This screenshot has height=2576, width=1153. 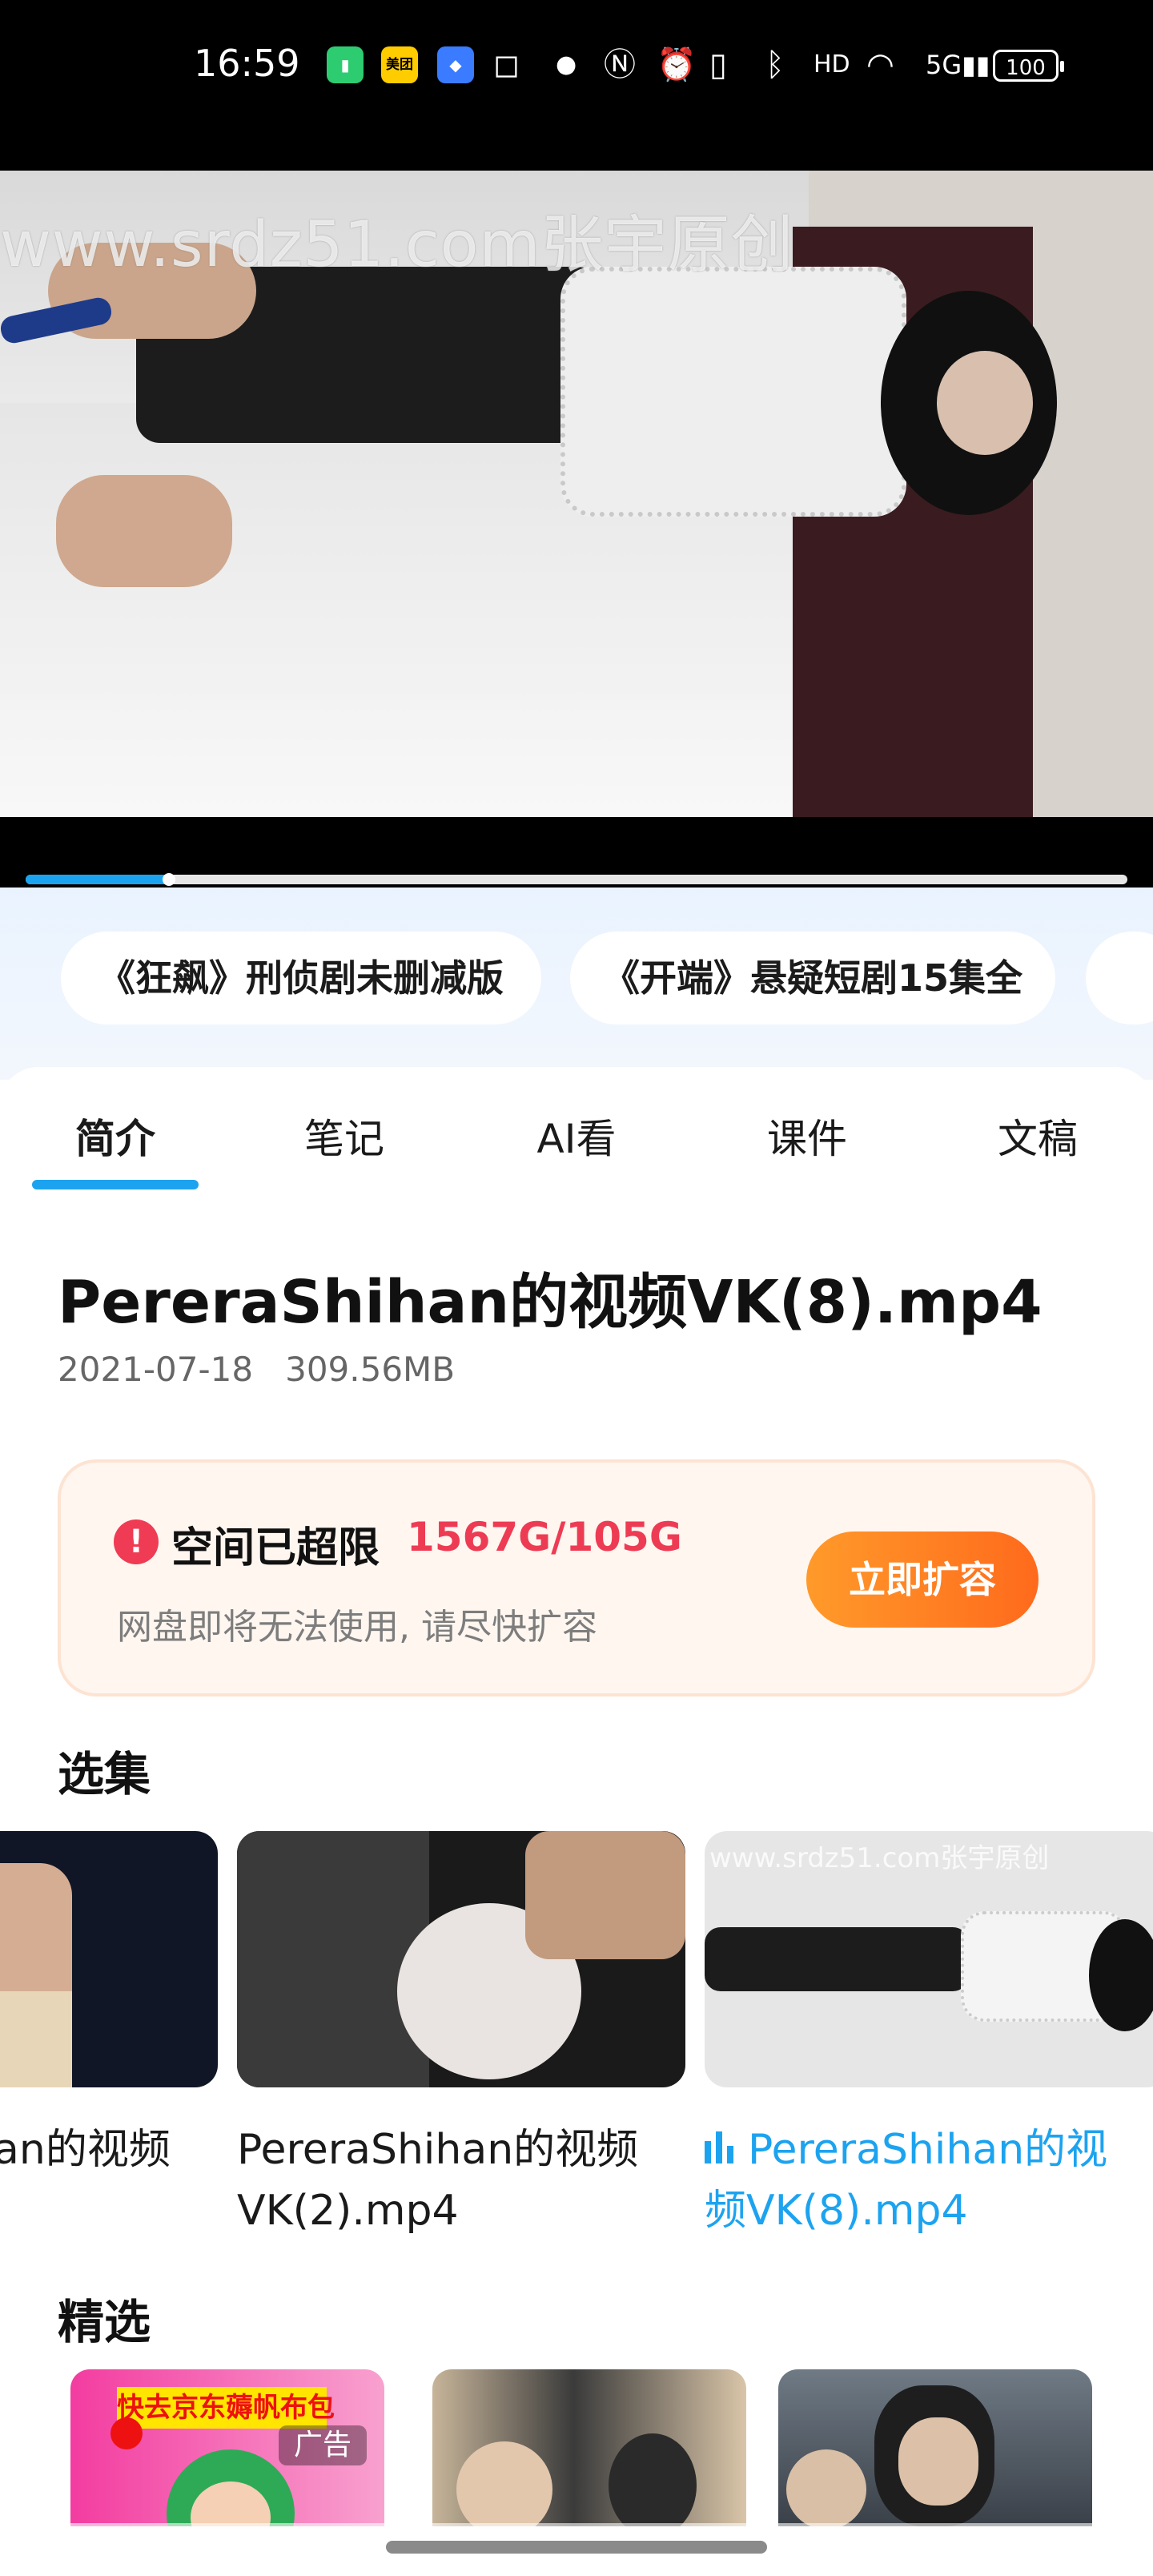 What do you see at coordinates (544, 1537) in the screenshot?
I see `alert-quota: 1567G/105G` at bounding box center [544, 1537].